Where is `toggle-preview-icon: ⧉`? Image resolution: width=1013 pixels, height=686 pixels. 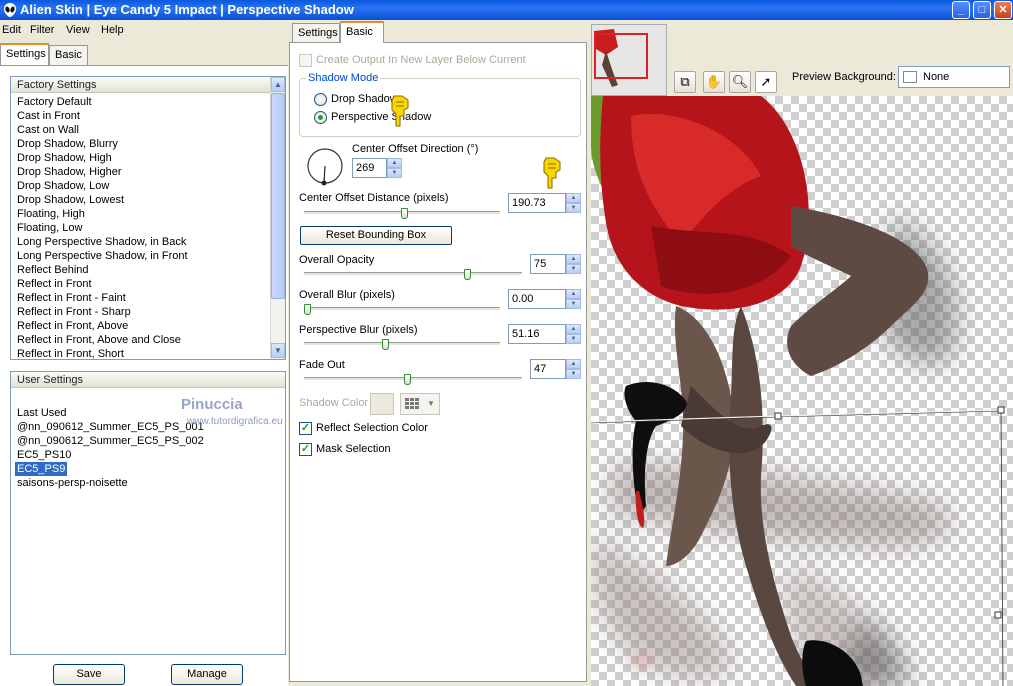
toggle-preview-icon: ⧉ is located at coordinates (685, 82).